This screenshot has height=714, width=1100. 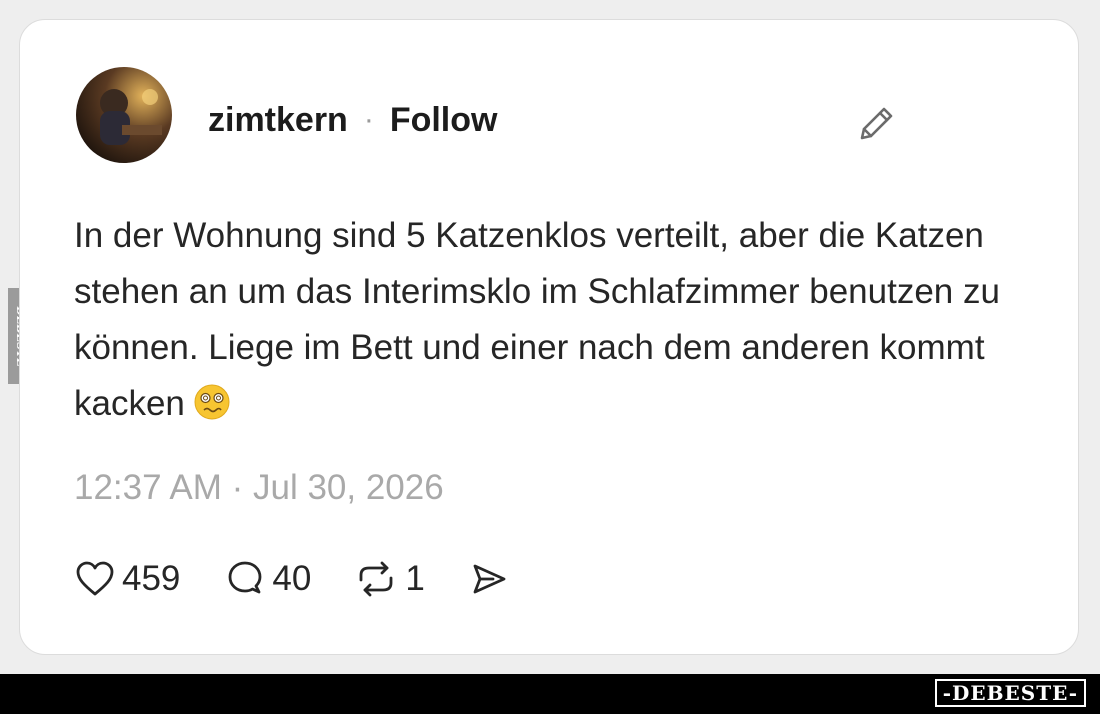 I want to click on comment-button: 40, so click(x=267, y=579).